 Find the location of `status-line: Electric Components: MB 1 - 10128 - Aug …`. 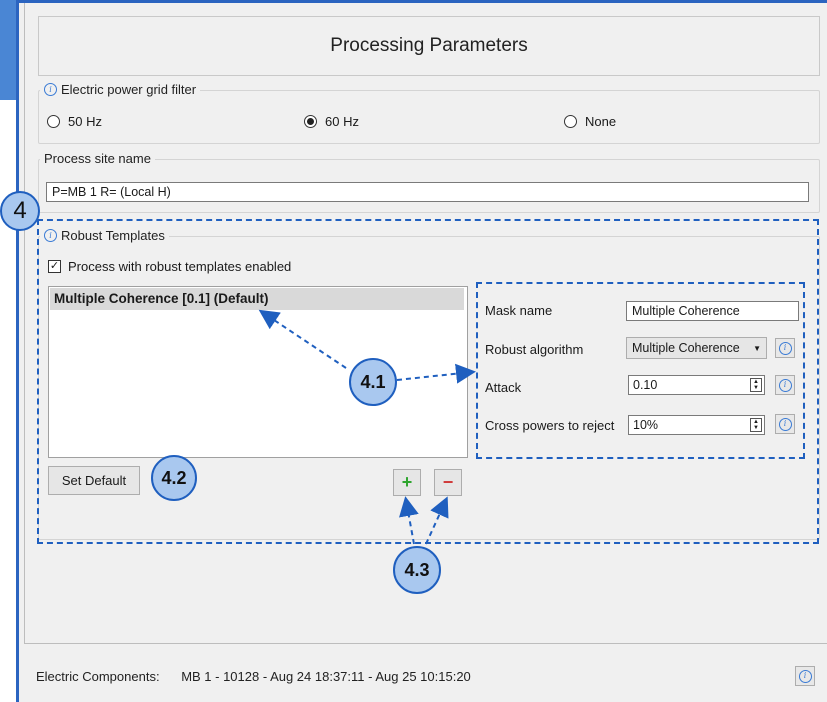

status-line: Electric Components: MB 1 - 10128 - Aug … is located at coordinates (253, 676).